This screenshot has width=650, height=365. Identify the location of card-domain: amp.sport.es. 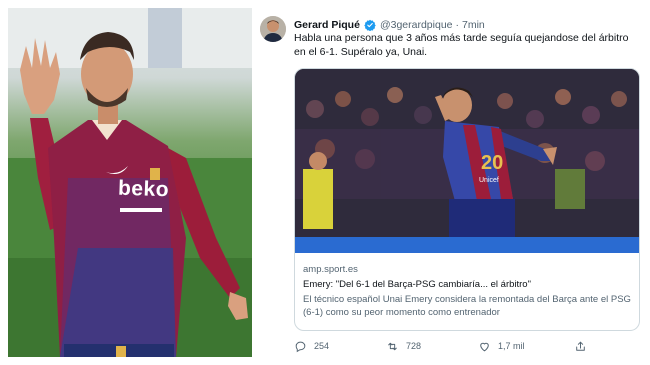
(330, 269).